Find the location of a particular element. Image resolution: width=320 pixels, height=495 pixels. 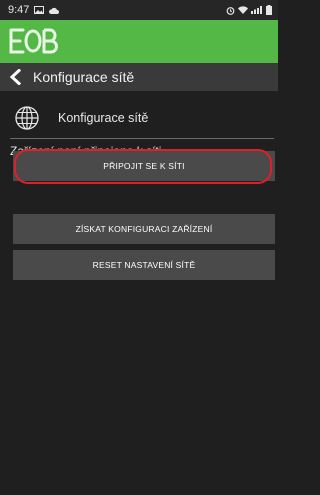

app-header is located at coordinates (139, 41).